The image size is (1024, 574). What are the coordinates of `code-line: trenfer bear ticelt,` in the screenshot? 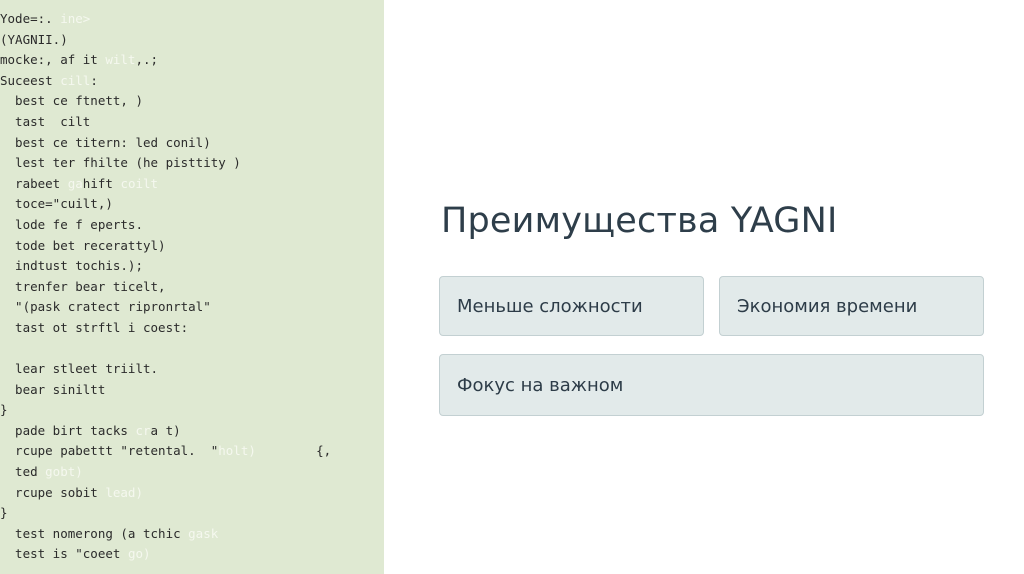 It's located at (192, 287).